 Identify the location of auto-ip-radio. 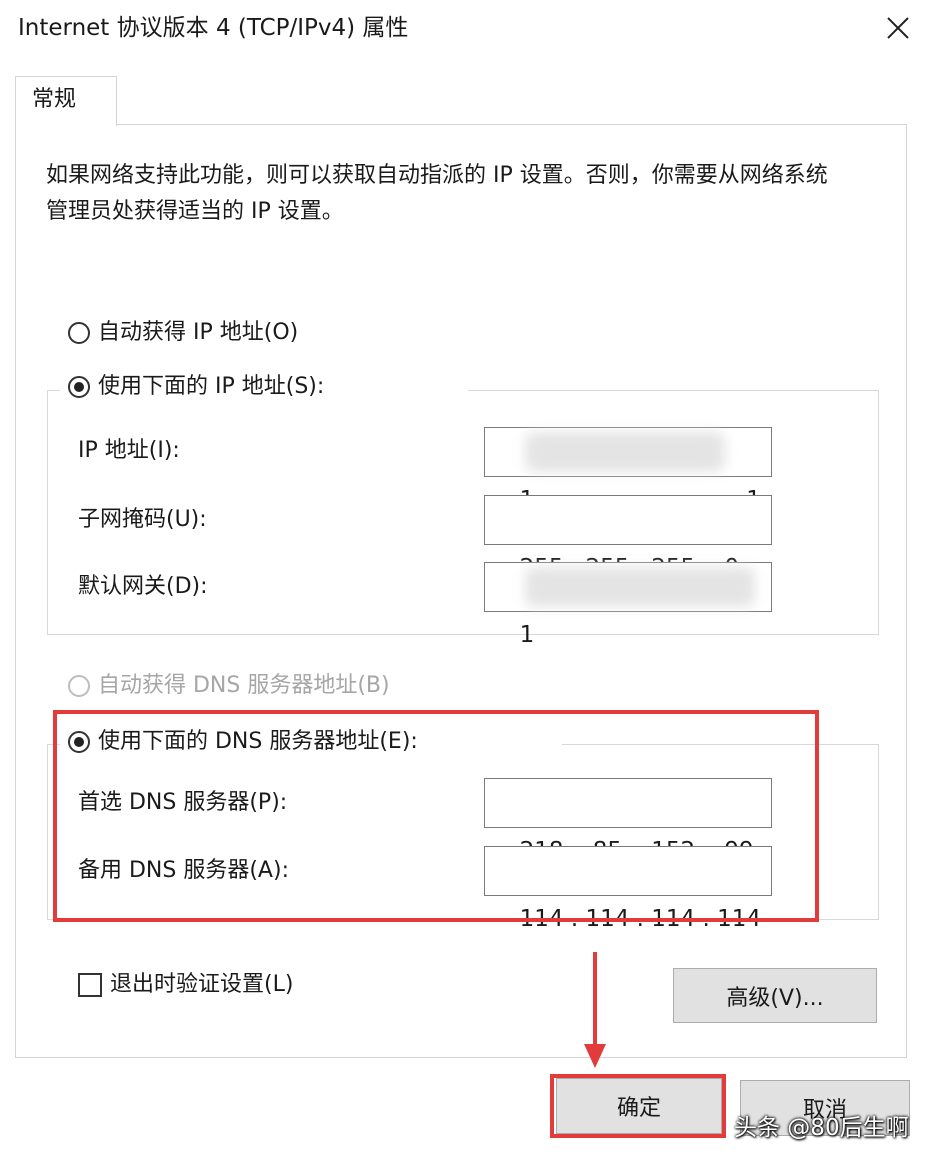
(79, 333).